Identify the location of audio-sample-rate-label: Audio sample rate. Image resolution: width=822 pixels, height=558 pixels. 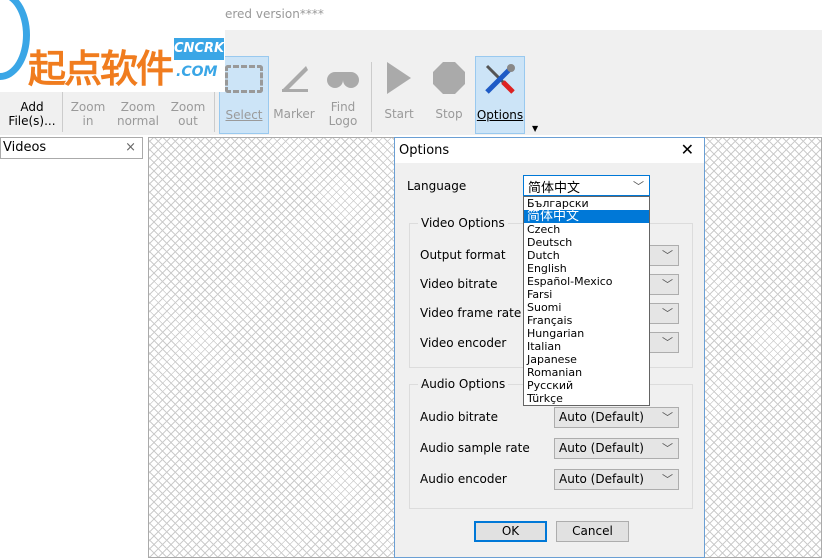
(475, 448).